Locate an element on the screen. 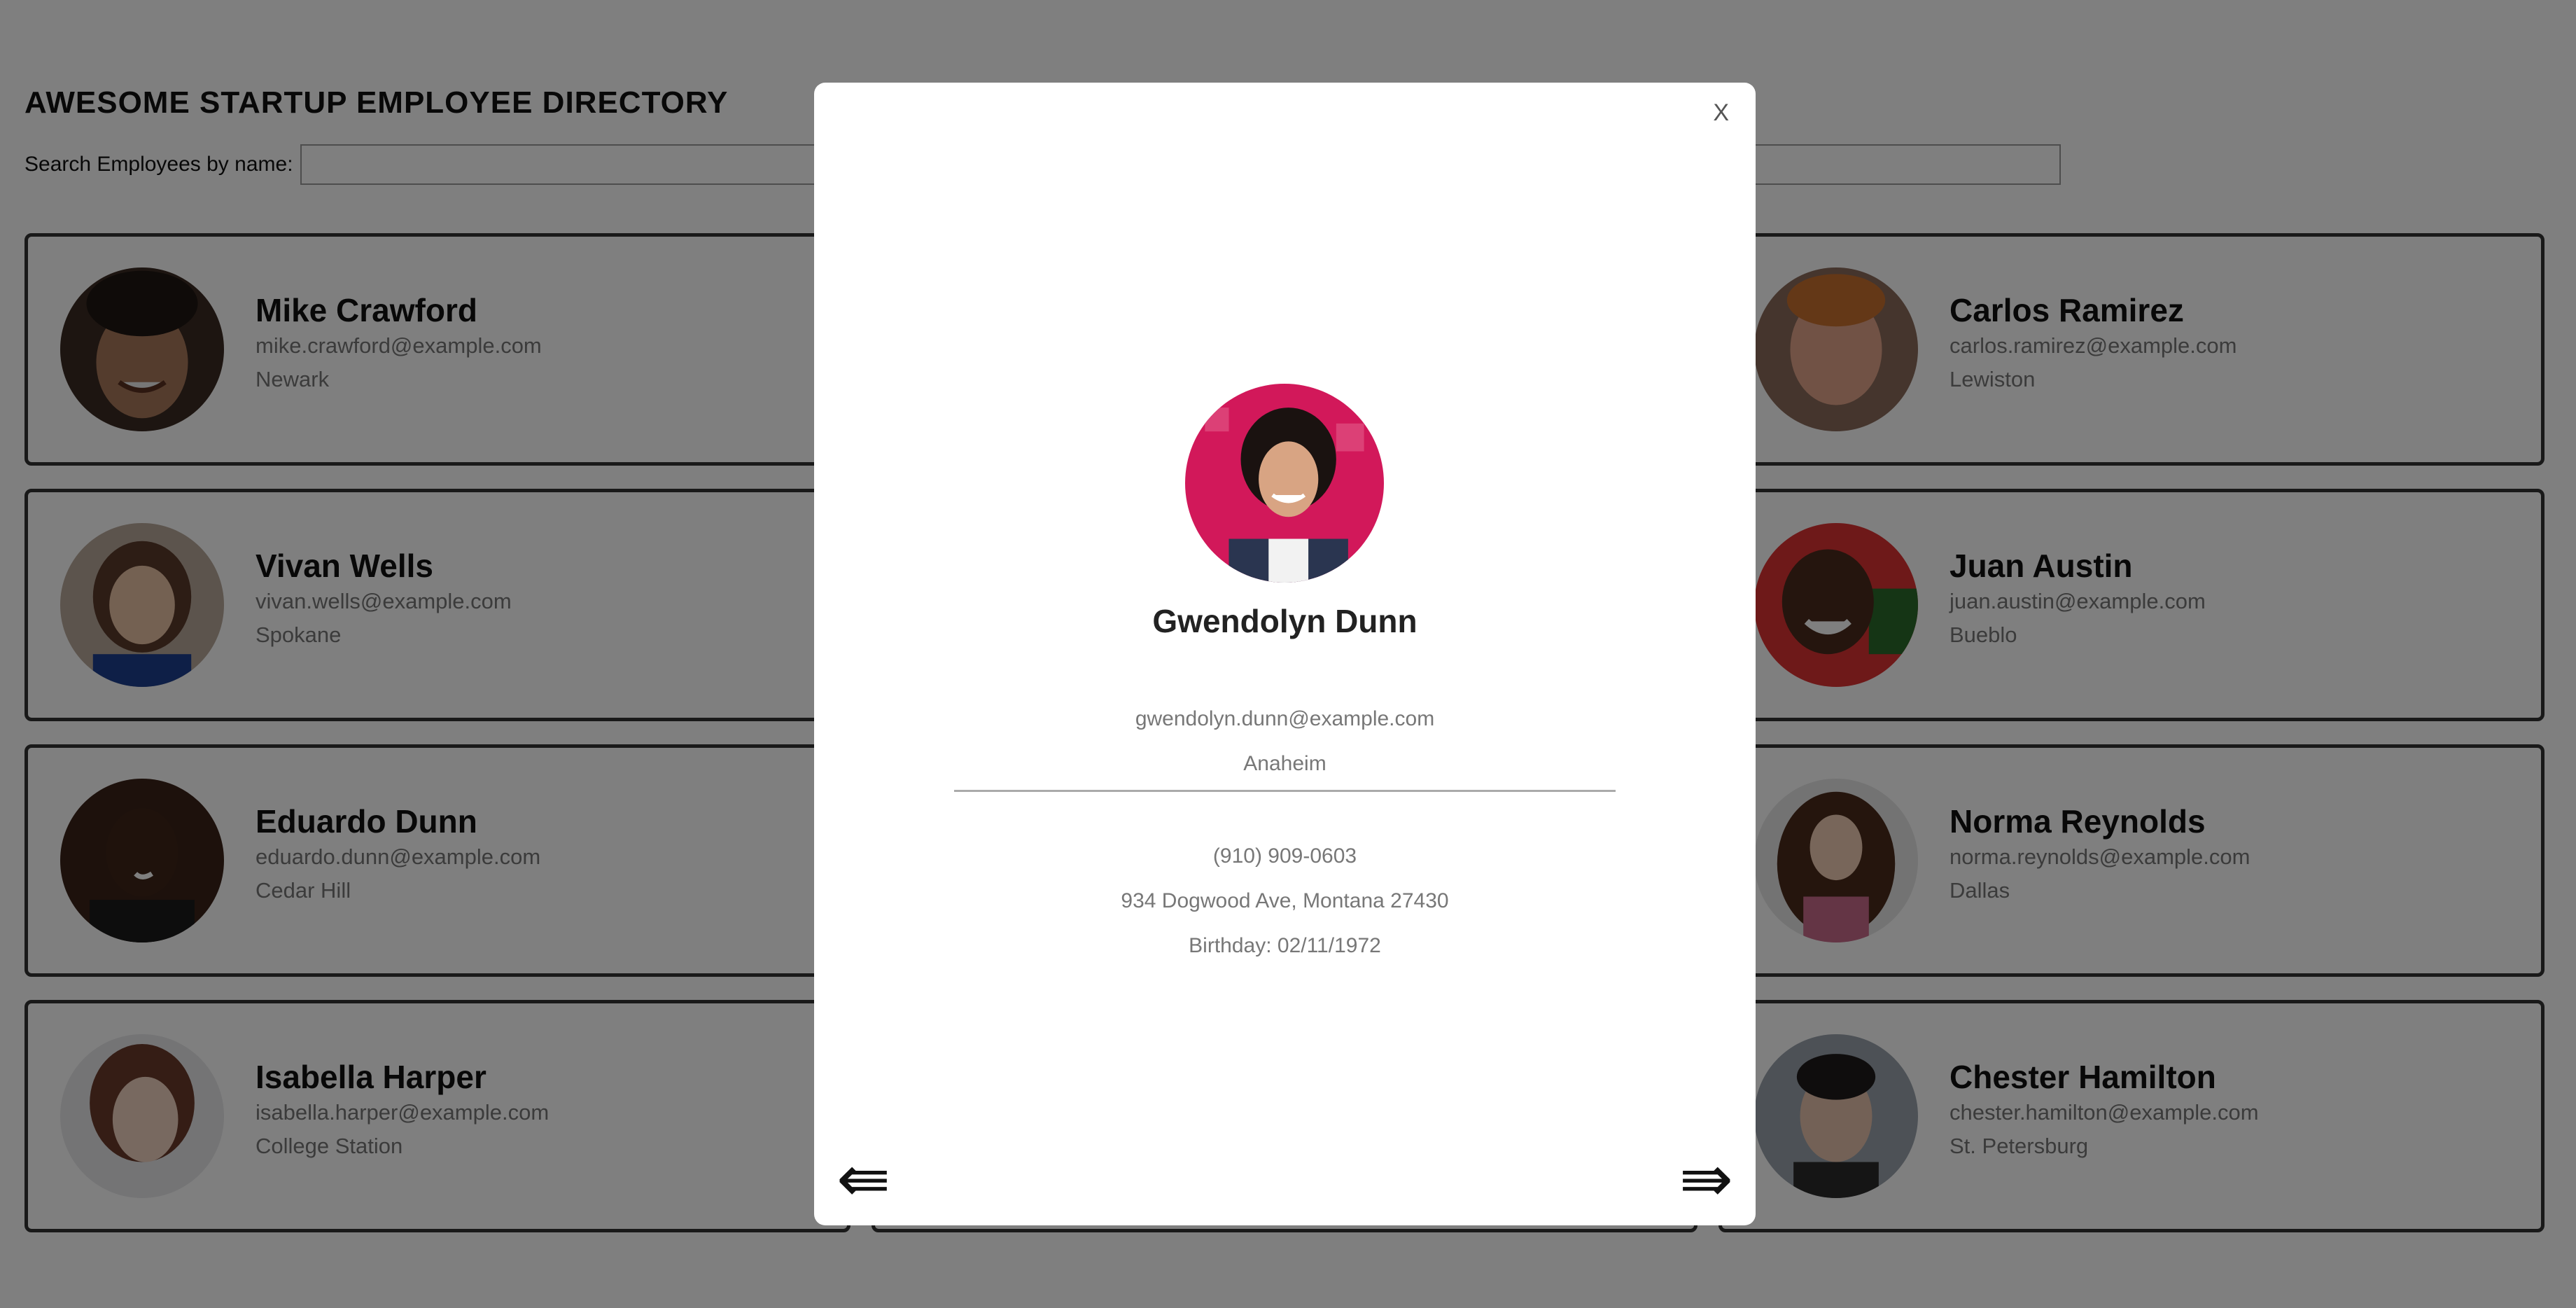  prev-employee-button: ⇚ is located at coordinates (863, 1179).